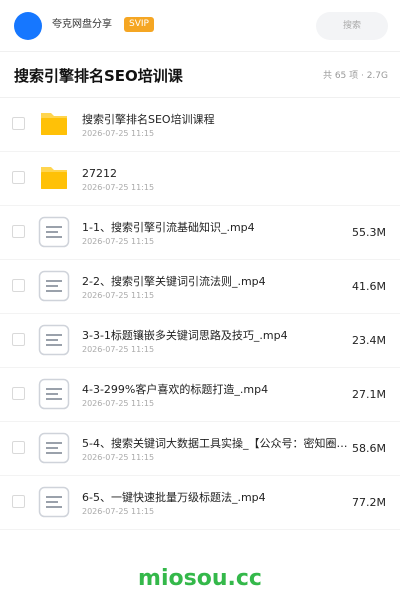 This screenshot has width=400, height=600. I want to click on file-name: 3-3-1标题镶嵌多关键词思路及技巧_.mp4, so click(185, 335).